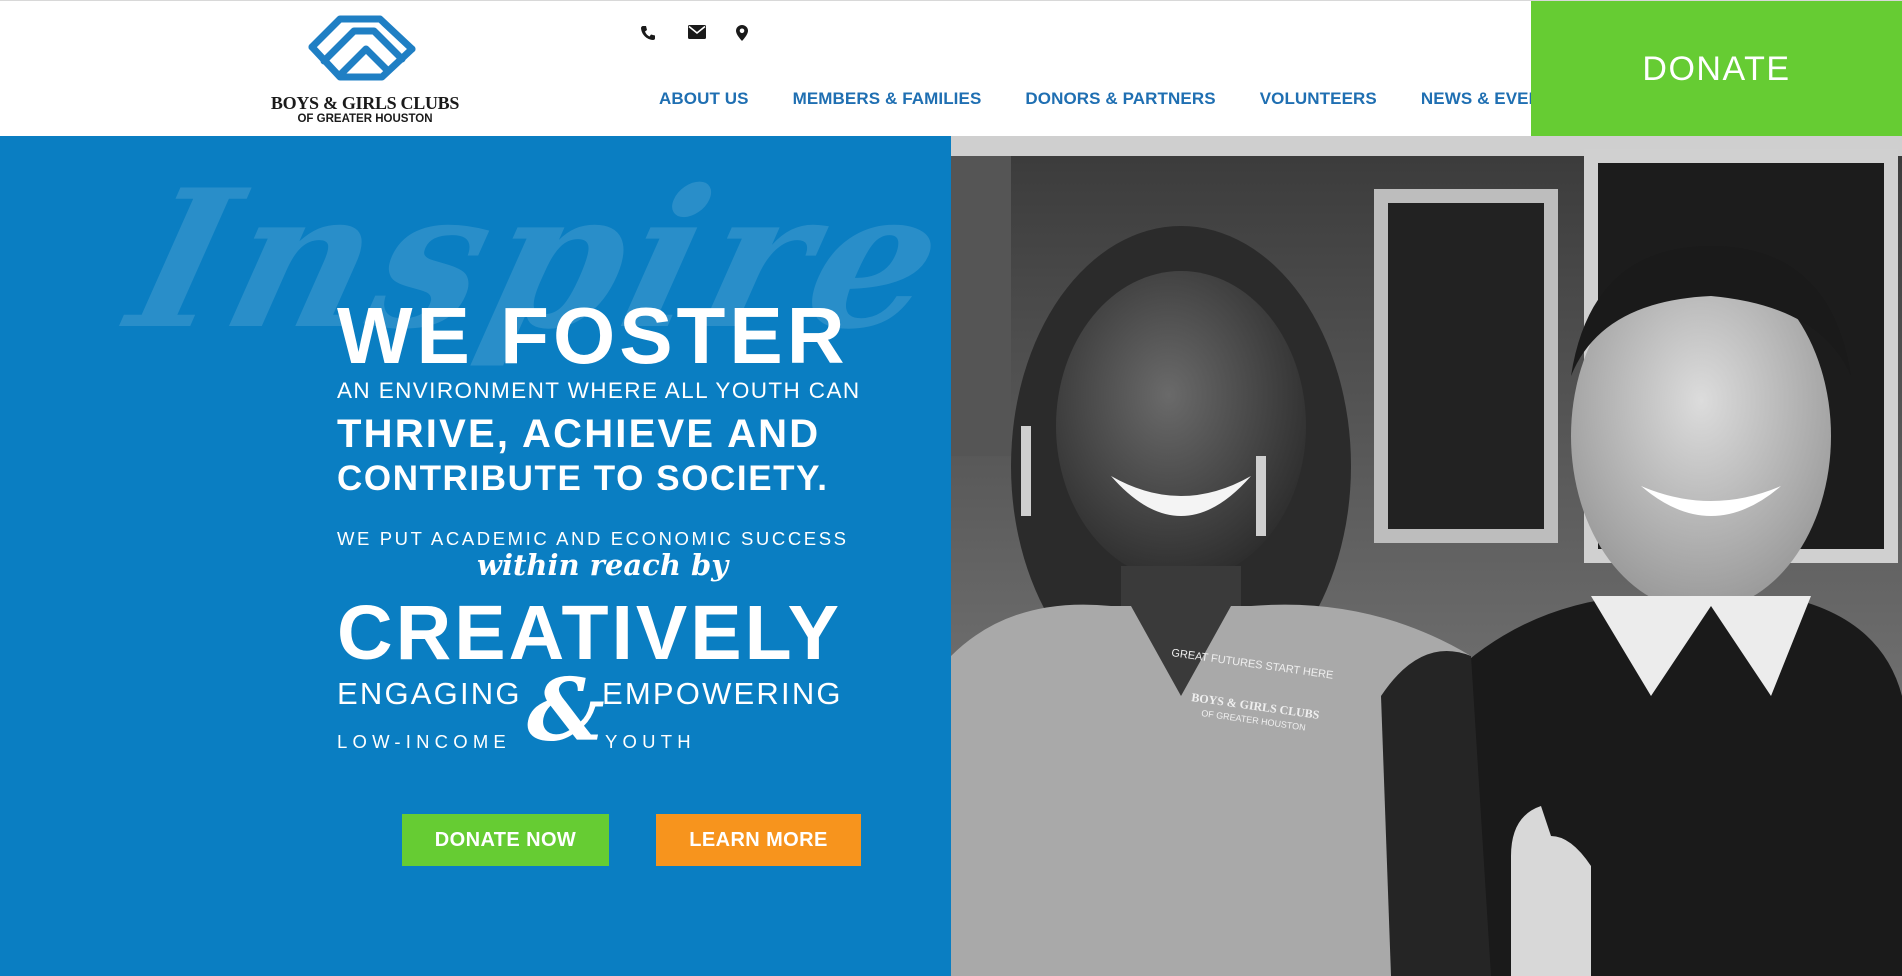 The image size is (1902, 976). I want to click on hero-line-youth: YOUTH, so click(650, 741).